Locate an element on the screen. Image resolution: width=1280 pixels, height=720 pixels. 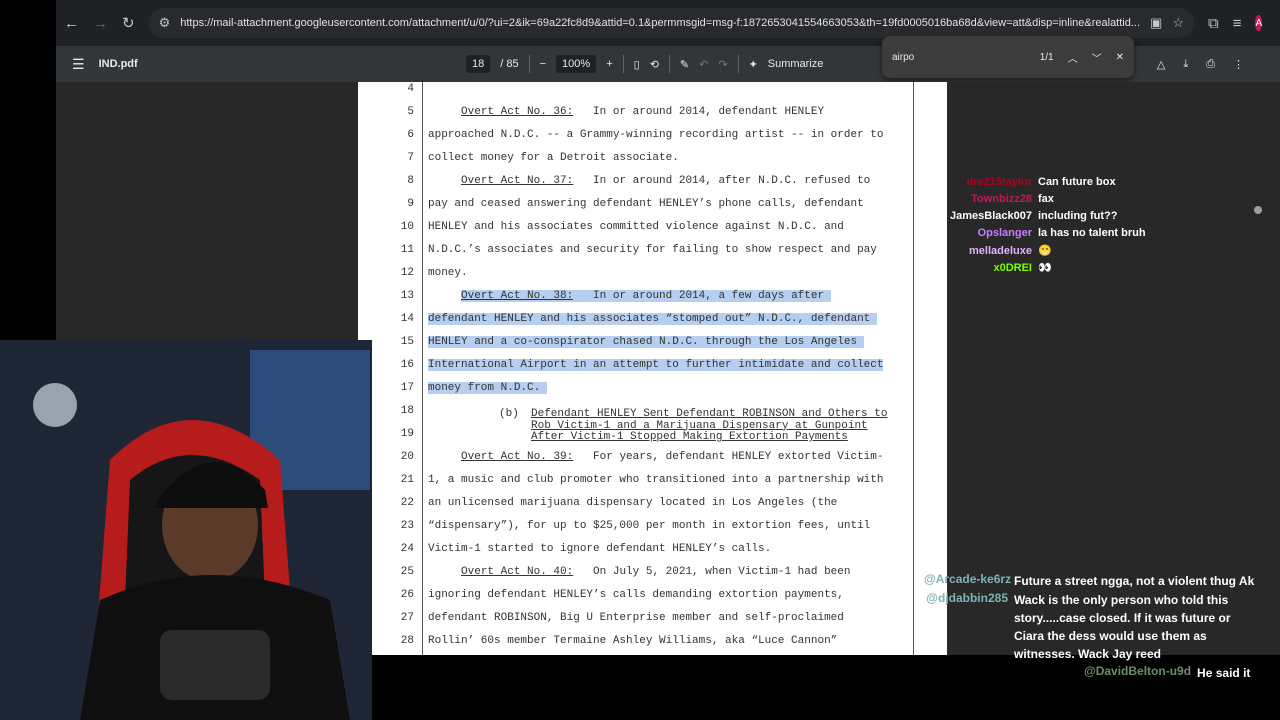
undo-icon: ↶ is located at coordinates (703, 64).